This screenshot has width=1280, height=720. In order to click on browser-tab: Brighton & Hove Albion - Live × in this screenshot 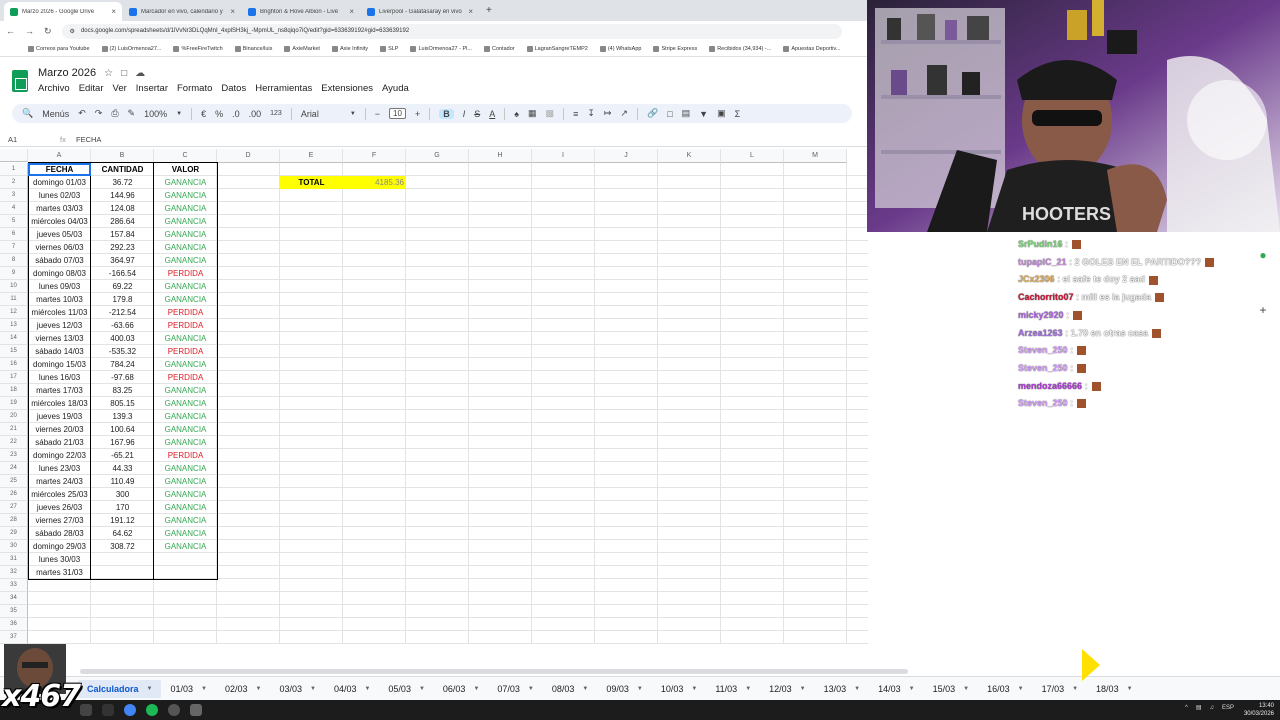, I will do `click(301, 11)`.